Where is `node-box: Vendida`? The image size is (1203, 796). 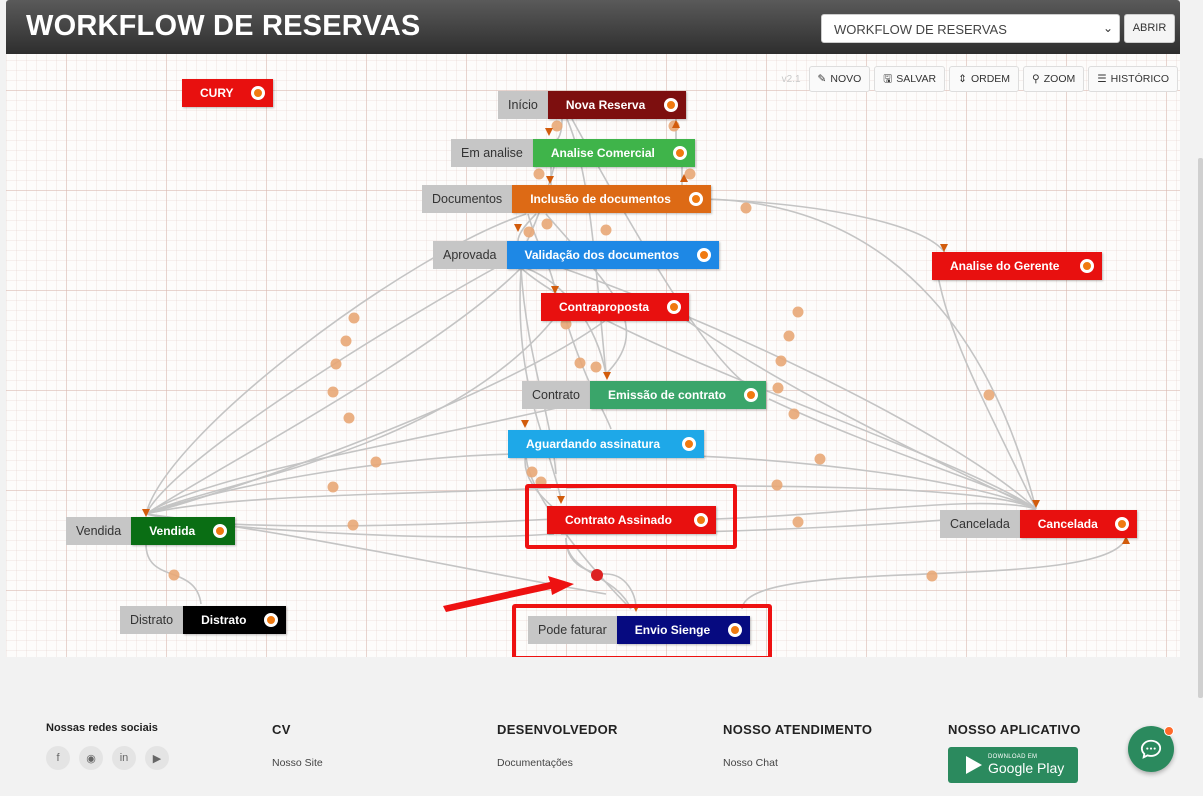 node-box: Vendida is located at coordinates (183, 531).